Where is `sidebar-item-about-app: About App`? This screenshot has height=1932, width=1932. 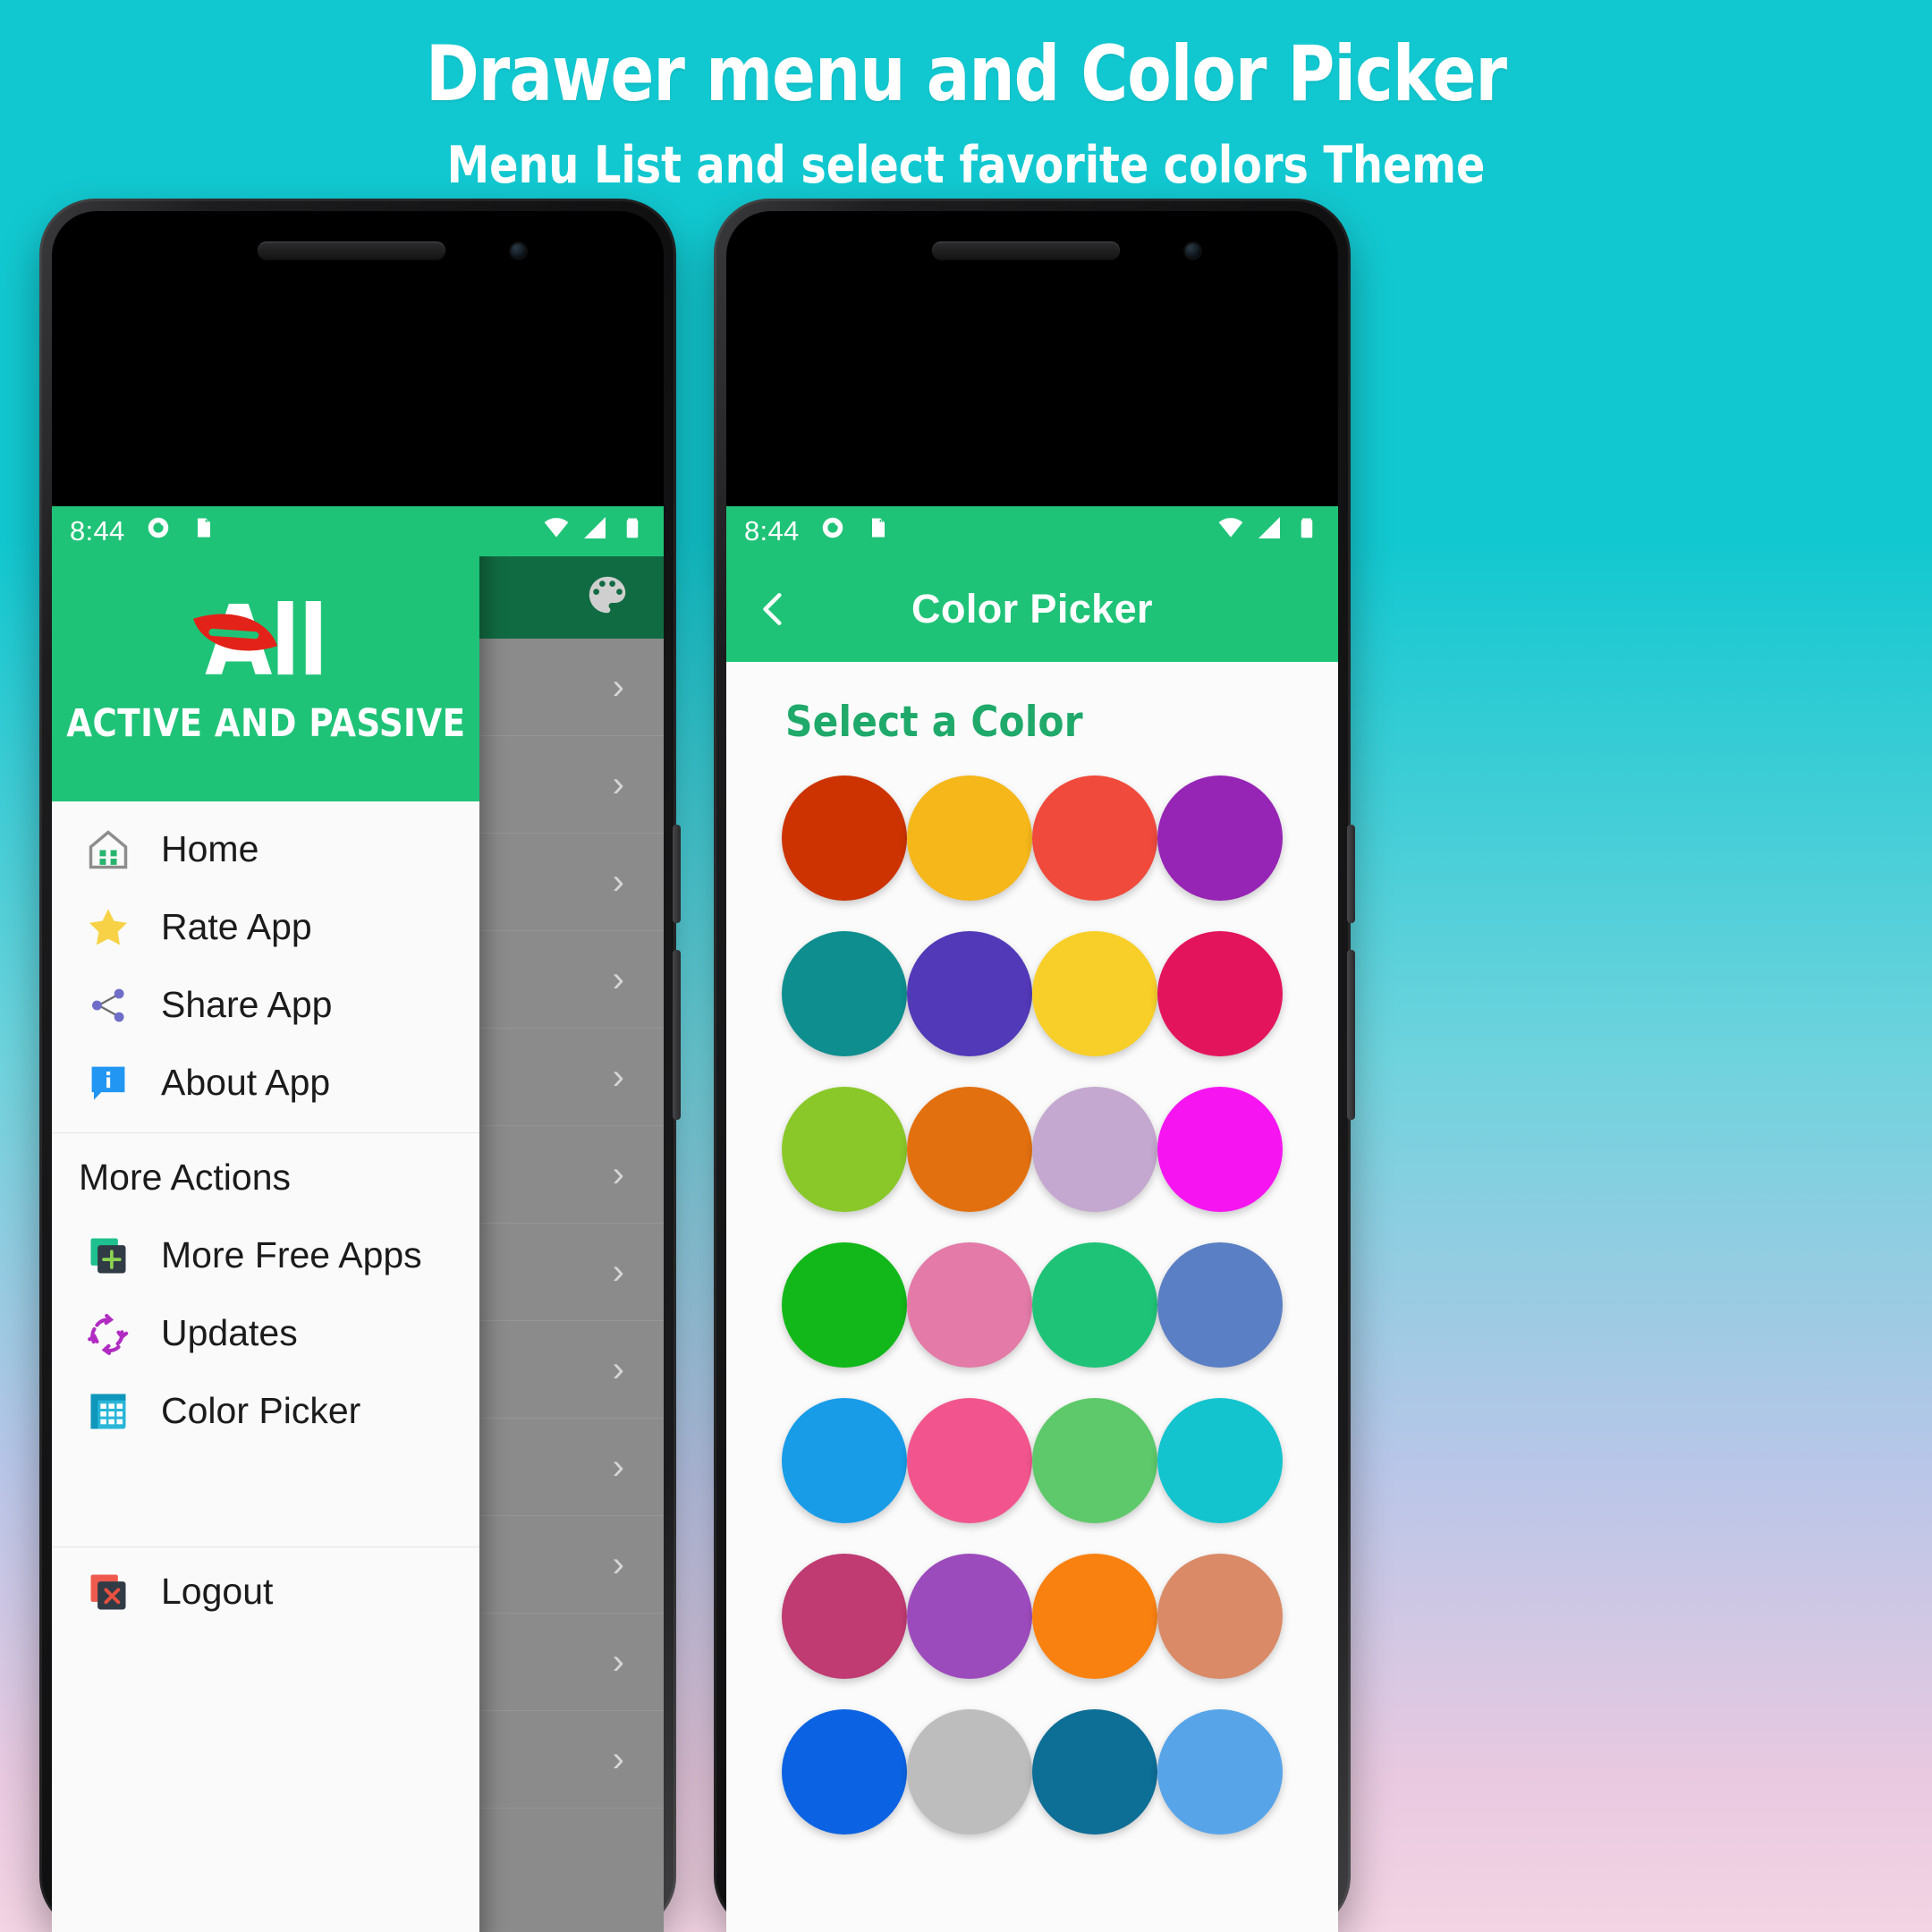 sidebar-item-about-app: About App is located at coordinates (265, 1083).